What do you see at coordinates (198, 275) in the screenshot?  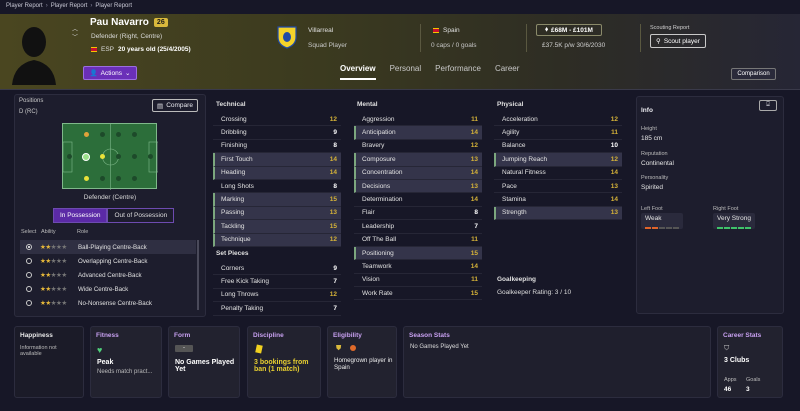 I see `roles-scrollbar` at bounding box center [198, 275].